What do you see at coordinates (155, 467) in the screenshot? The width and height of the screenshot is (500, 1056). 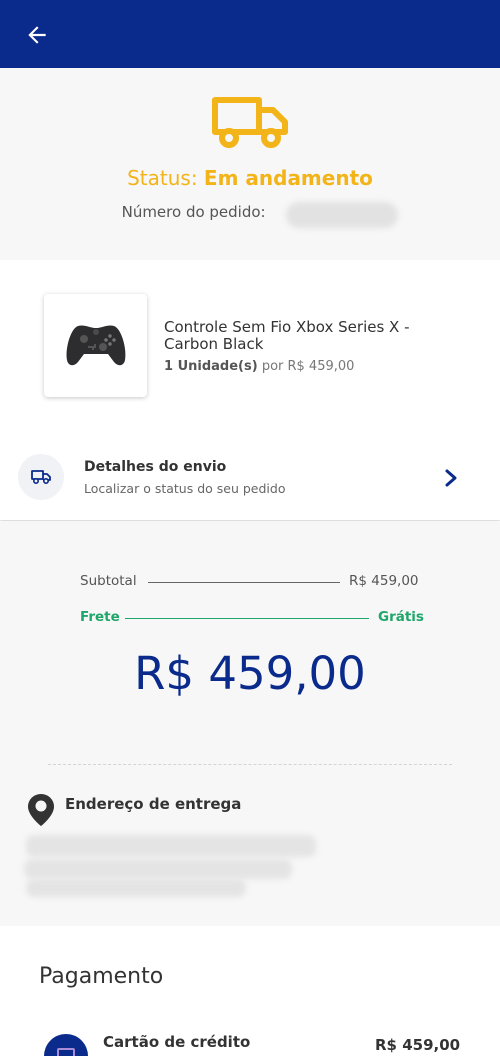 I see `shipping-details-title: Detalhes do envio` at bounding box center [155, 467].